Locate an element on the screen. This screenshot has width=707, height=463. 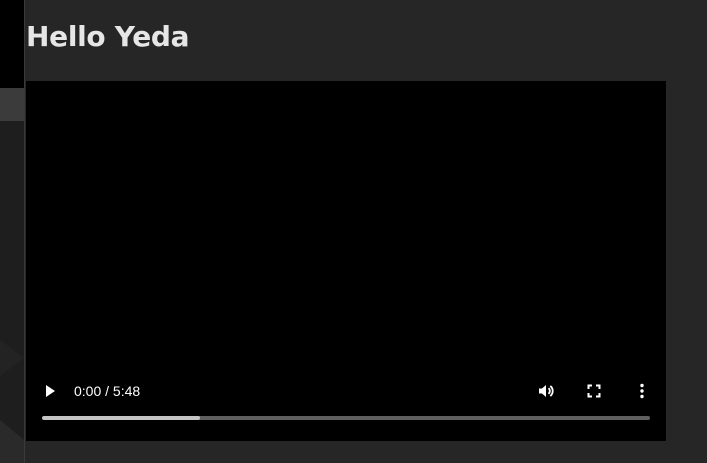
mute-button is located at coordinates (546, 391).